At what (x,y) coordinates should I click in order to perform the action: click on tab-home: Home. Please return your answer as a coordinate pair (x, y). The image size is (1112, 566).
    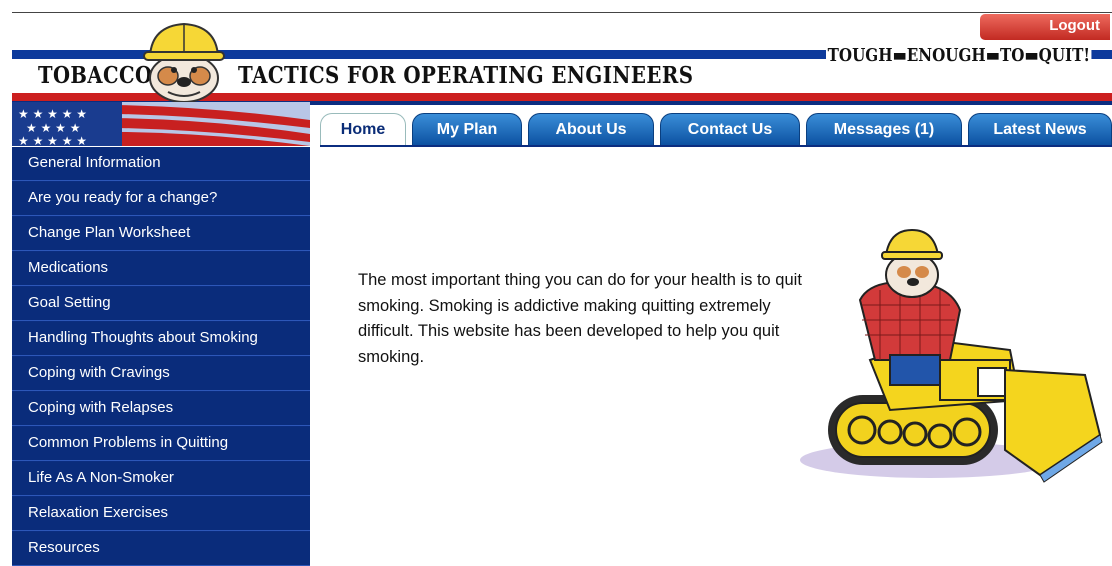
    Looking at the image, I should click on (363, 129).